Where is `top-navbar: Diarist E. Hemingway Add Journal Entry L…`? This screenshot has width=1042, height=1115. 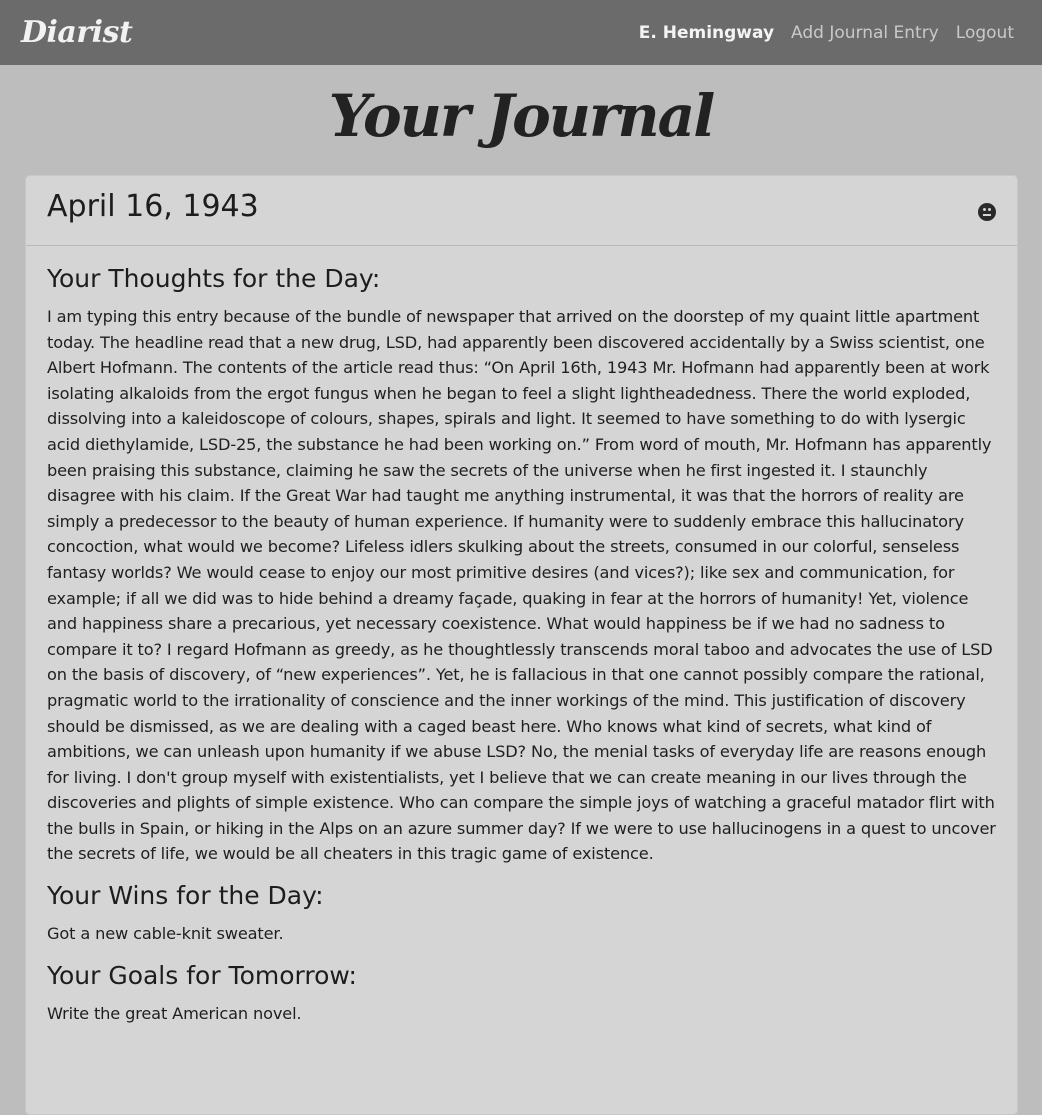
top-navbar: Diarist E. Hemingway Add Journal Entry L… is located at coordinates (521, 32).